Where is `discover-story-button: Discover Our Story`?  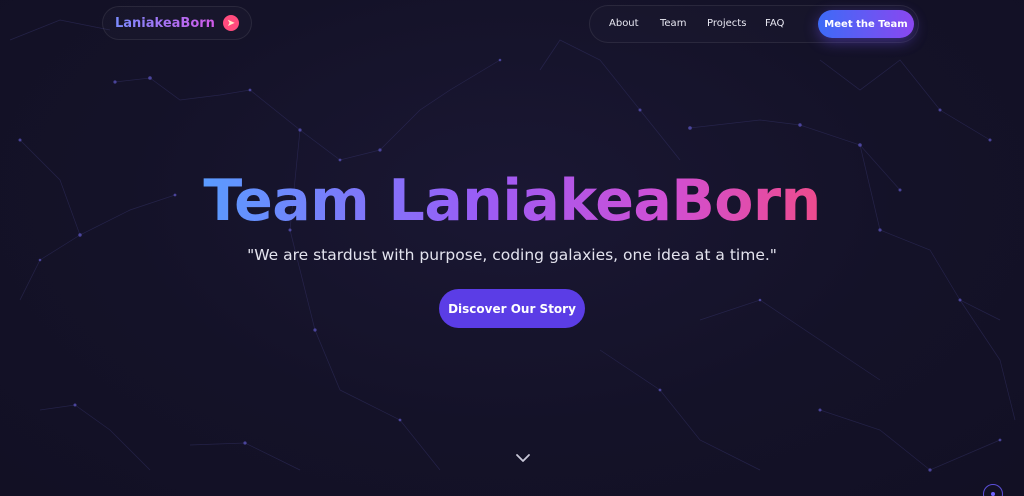 discover-story-button: Discover Our Story is located at coordinates (512, 308).